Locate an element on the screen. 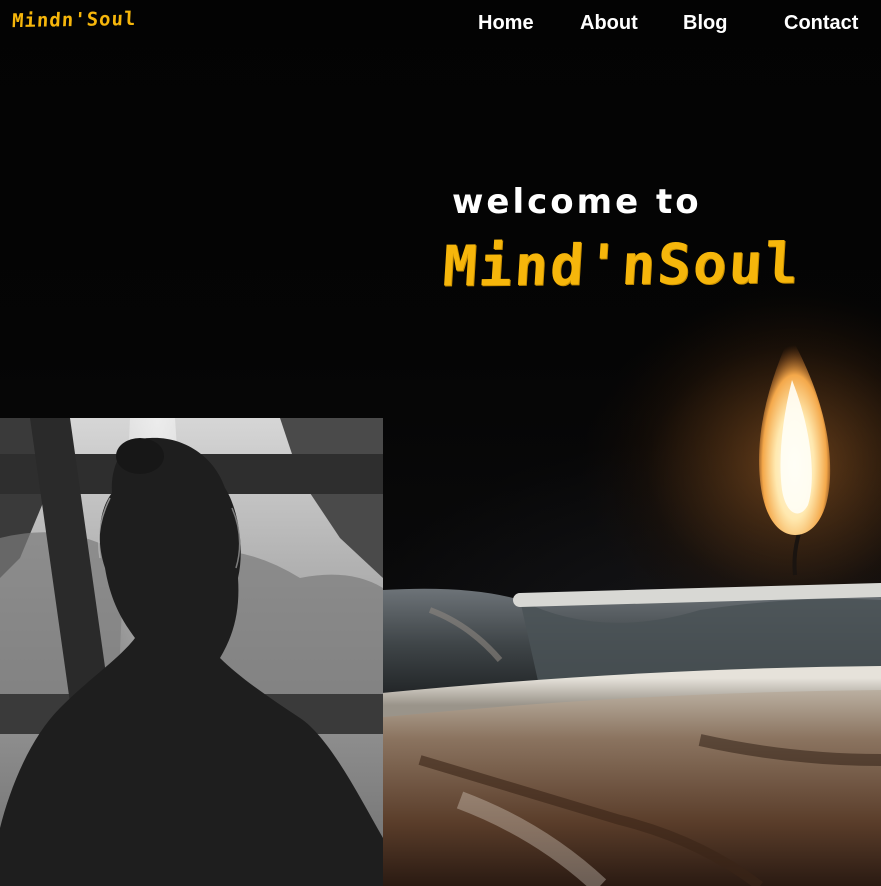  main-nav: Home About Blog Contact is located at coordinates (440, 25).